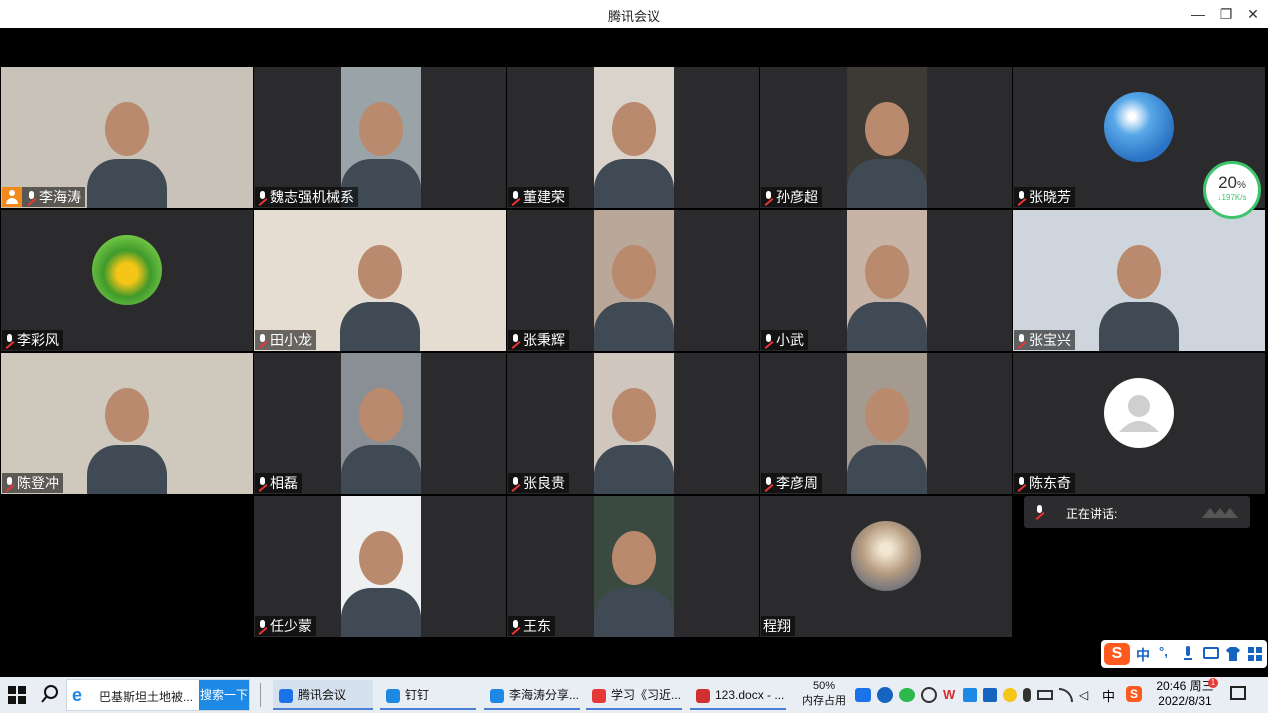  I want to click on ime-toolbox-icon, so click(1255, 654).